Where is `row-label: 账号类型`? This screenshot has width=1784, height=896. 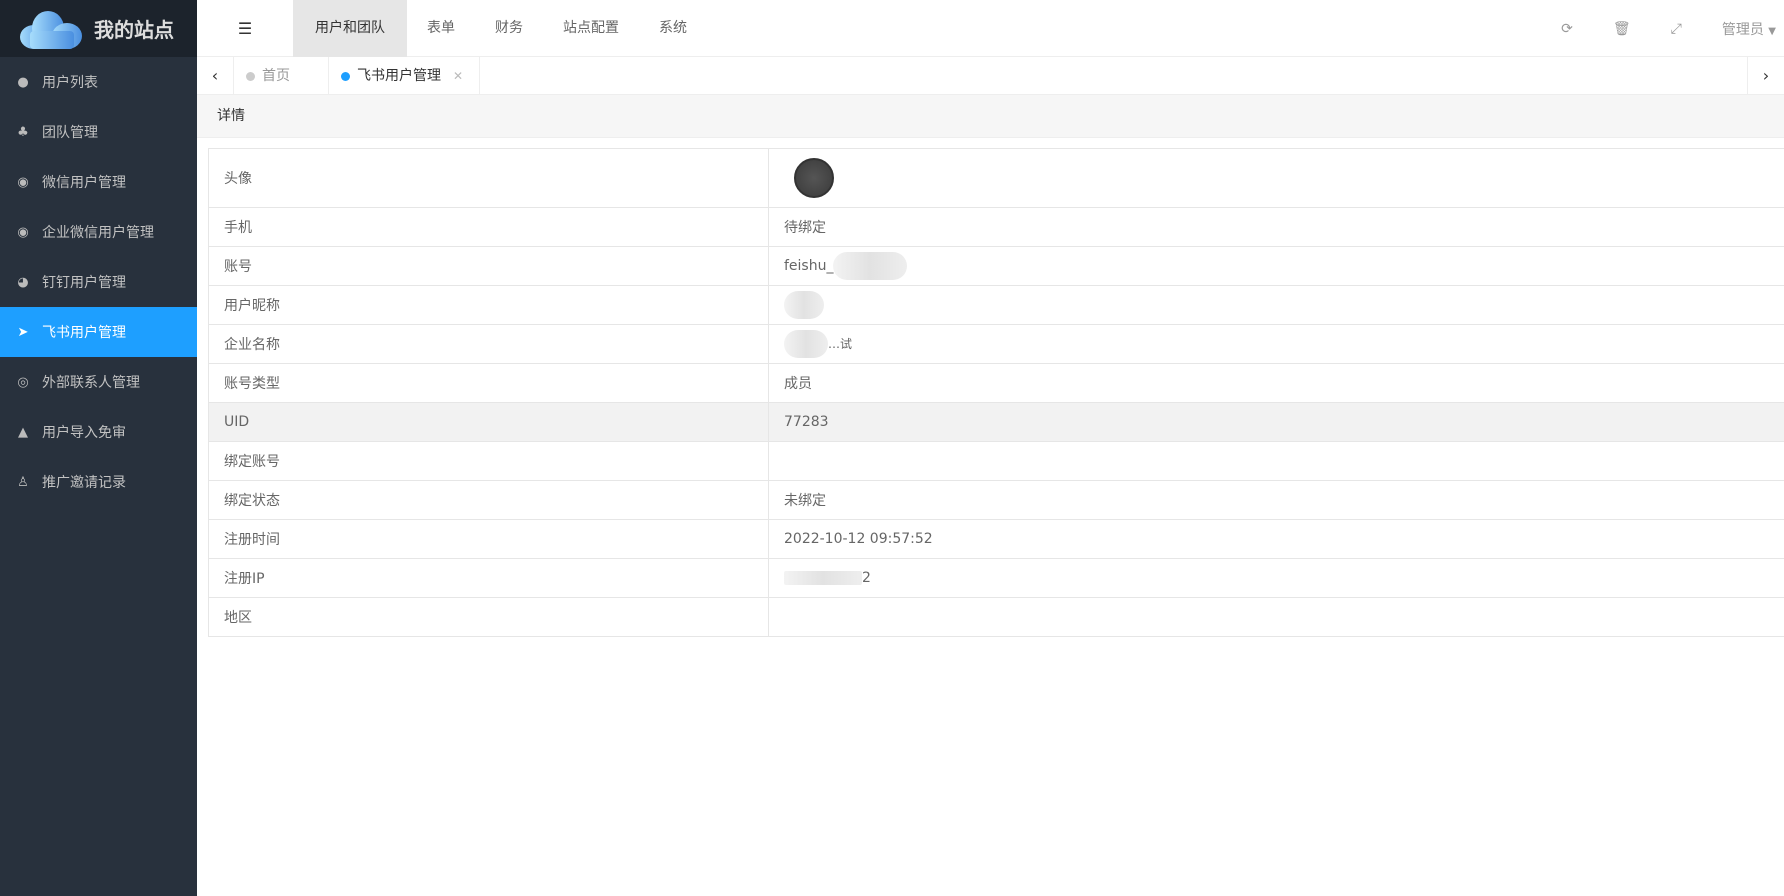
row-label: 账号类型 is located at coordinates (488, 383).